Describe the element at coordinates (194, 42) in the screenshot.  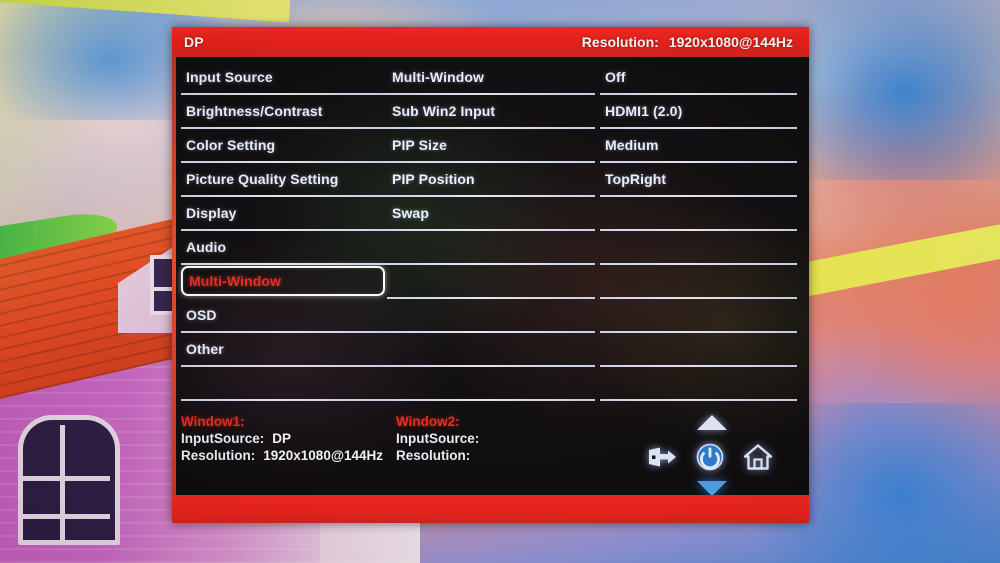
I see `header-input-source: DP` at that location.